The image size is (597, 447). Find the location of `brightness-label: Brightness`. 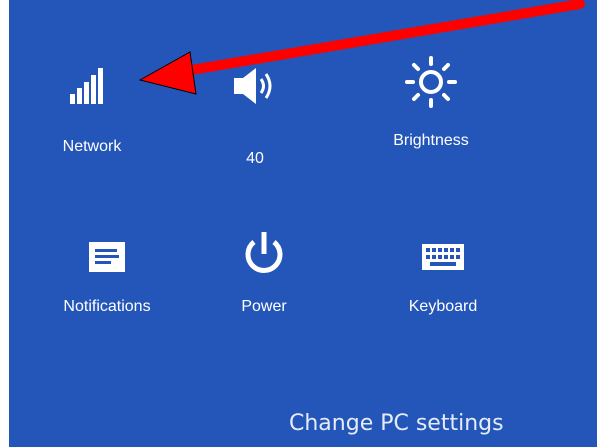

brightness-label: Brightness is located at coordinates (431, 140).